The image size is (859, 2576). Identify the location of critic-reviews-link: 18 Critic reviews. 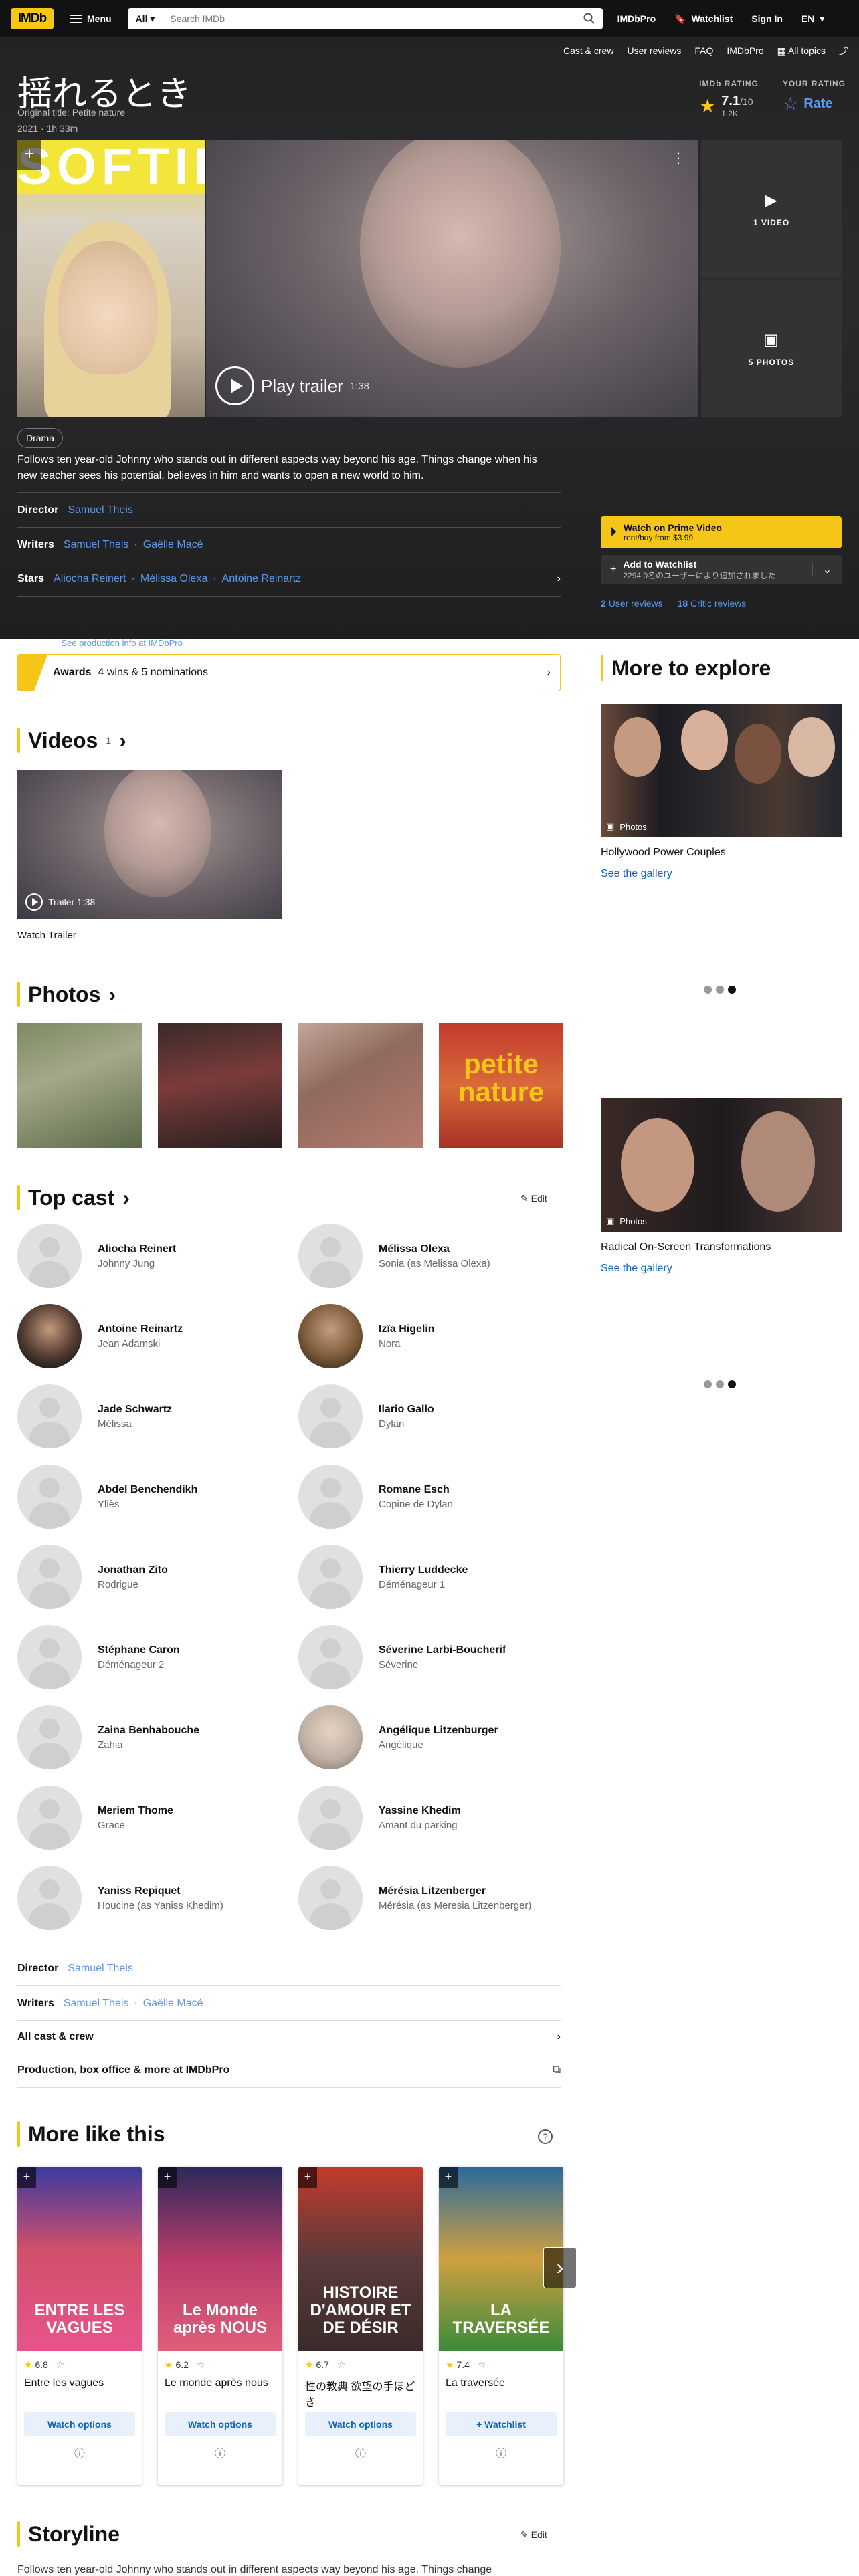
(713, 604).